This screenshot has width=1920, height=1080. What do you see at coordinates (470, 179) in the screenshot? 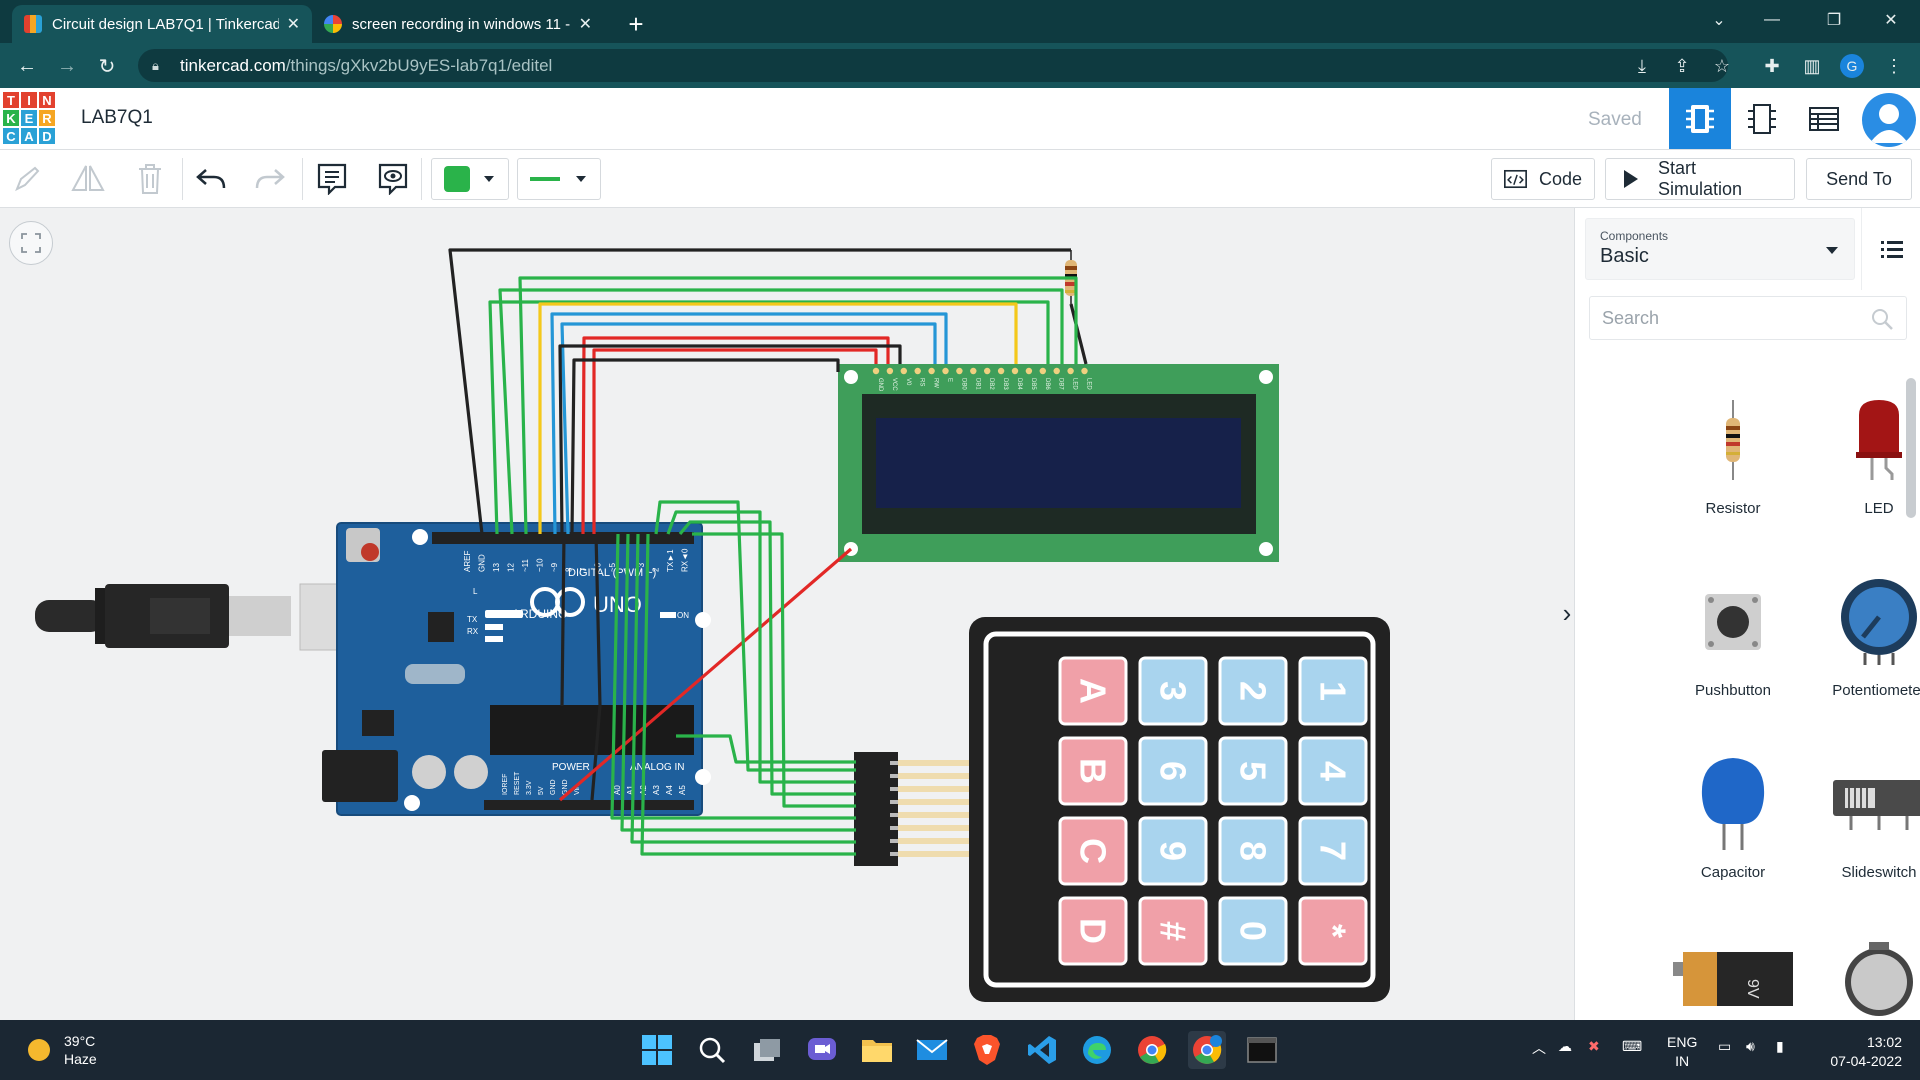
I see `fill-color-dropdown` at bounding box center [470, 179].